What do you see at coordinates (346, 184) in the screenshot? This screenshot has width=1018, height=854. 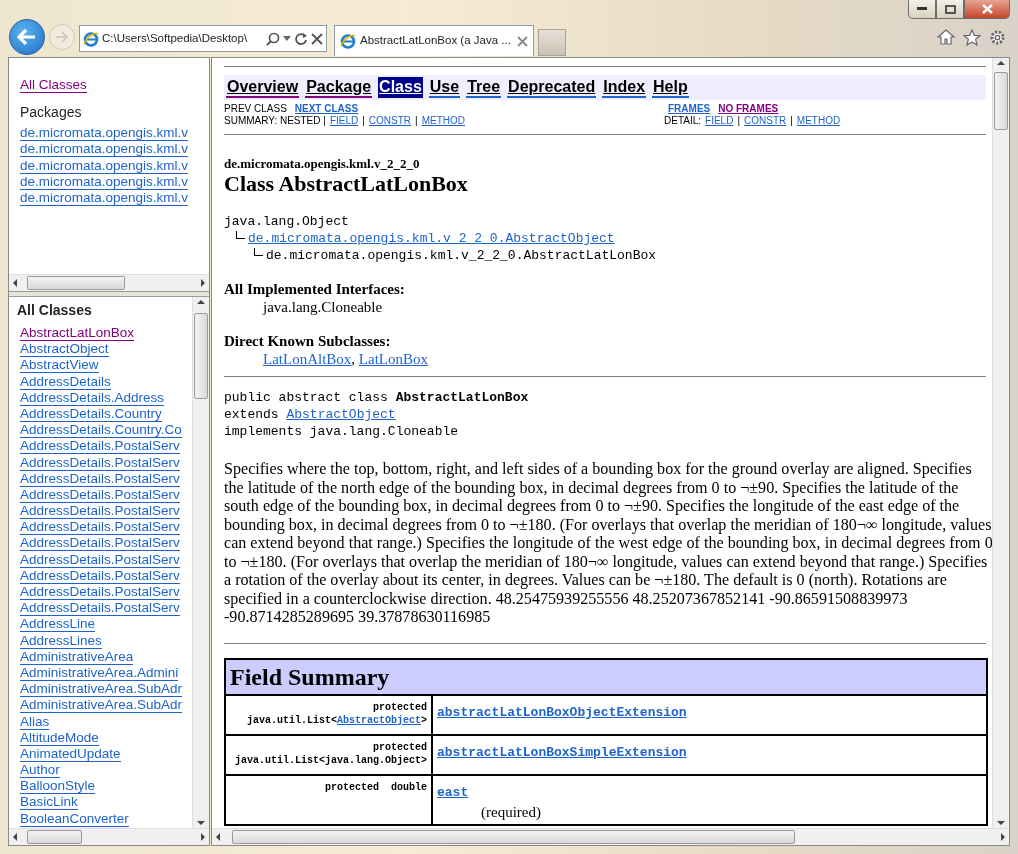 I see `class-title: Class AbstractLatLonBox` at bounding box center [346, 184].